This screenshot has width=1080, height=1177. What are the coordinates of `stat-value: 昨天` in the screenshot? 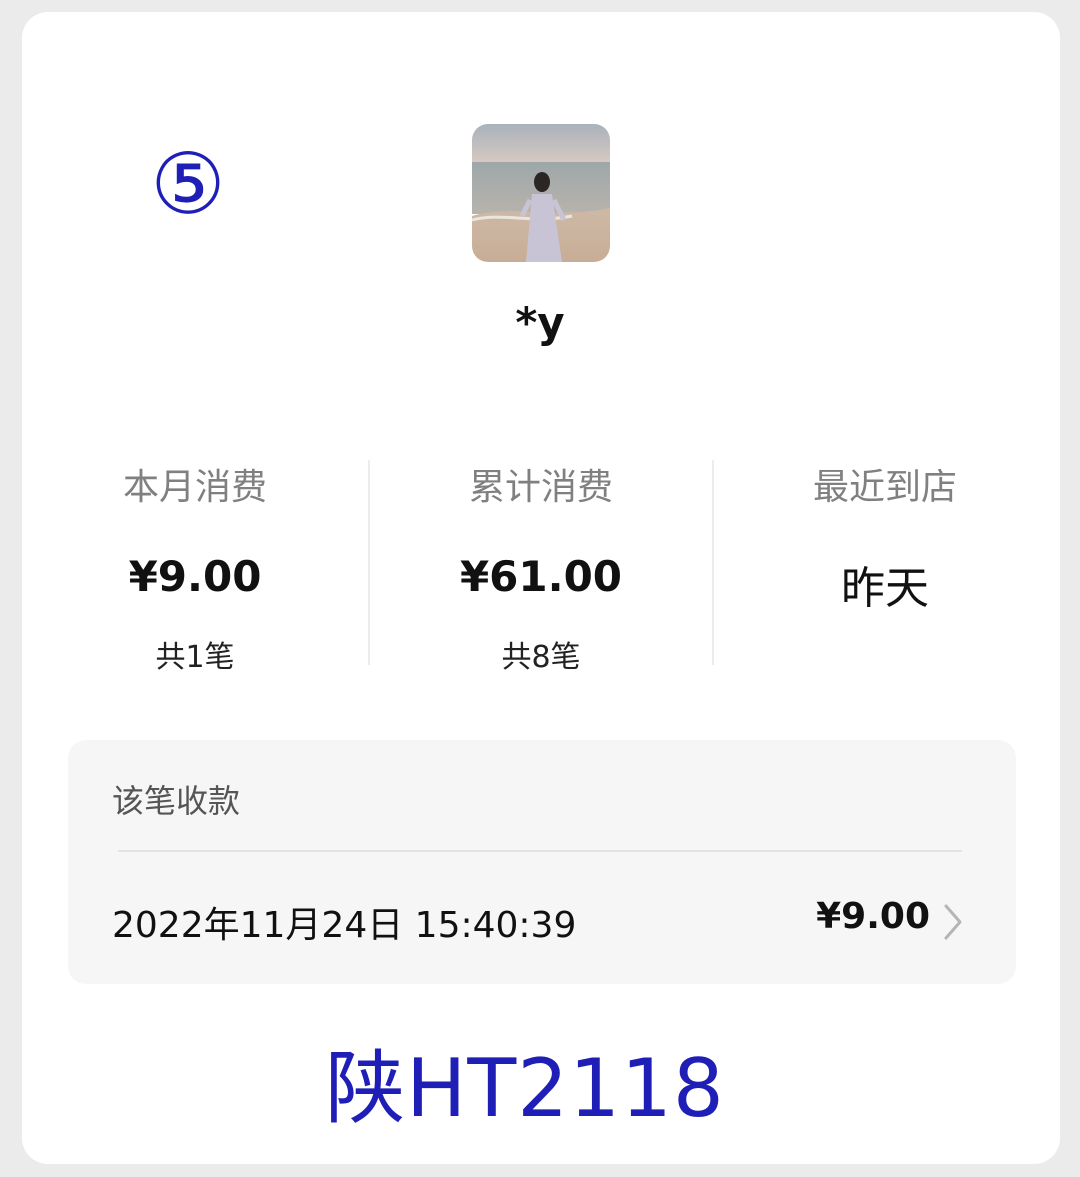 It's located at (885, 588).